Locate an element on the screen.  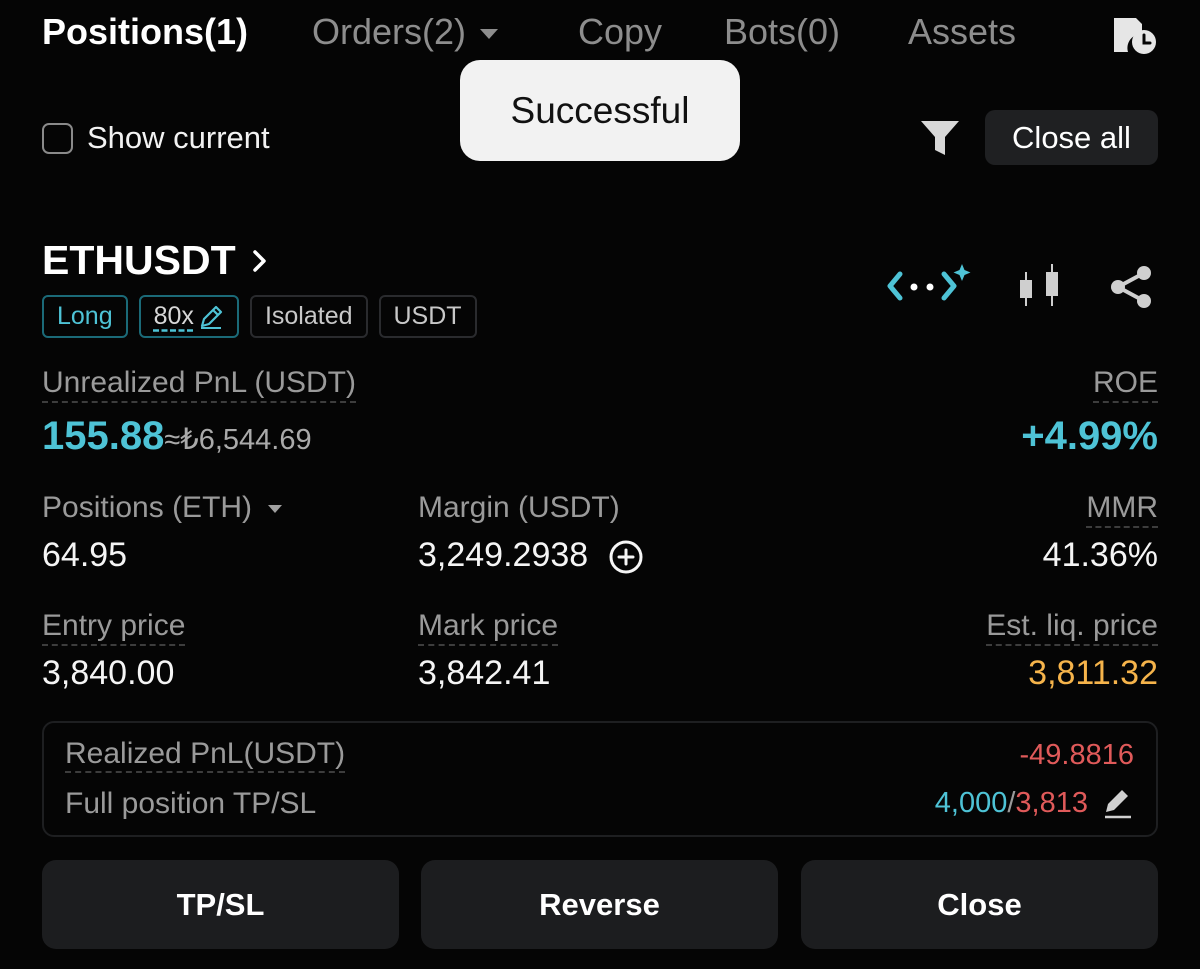
margin-label: Margin (USDT) is located at coordinates (519, 507).